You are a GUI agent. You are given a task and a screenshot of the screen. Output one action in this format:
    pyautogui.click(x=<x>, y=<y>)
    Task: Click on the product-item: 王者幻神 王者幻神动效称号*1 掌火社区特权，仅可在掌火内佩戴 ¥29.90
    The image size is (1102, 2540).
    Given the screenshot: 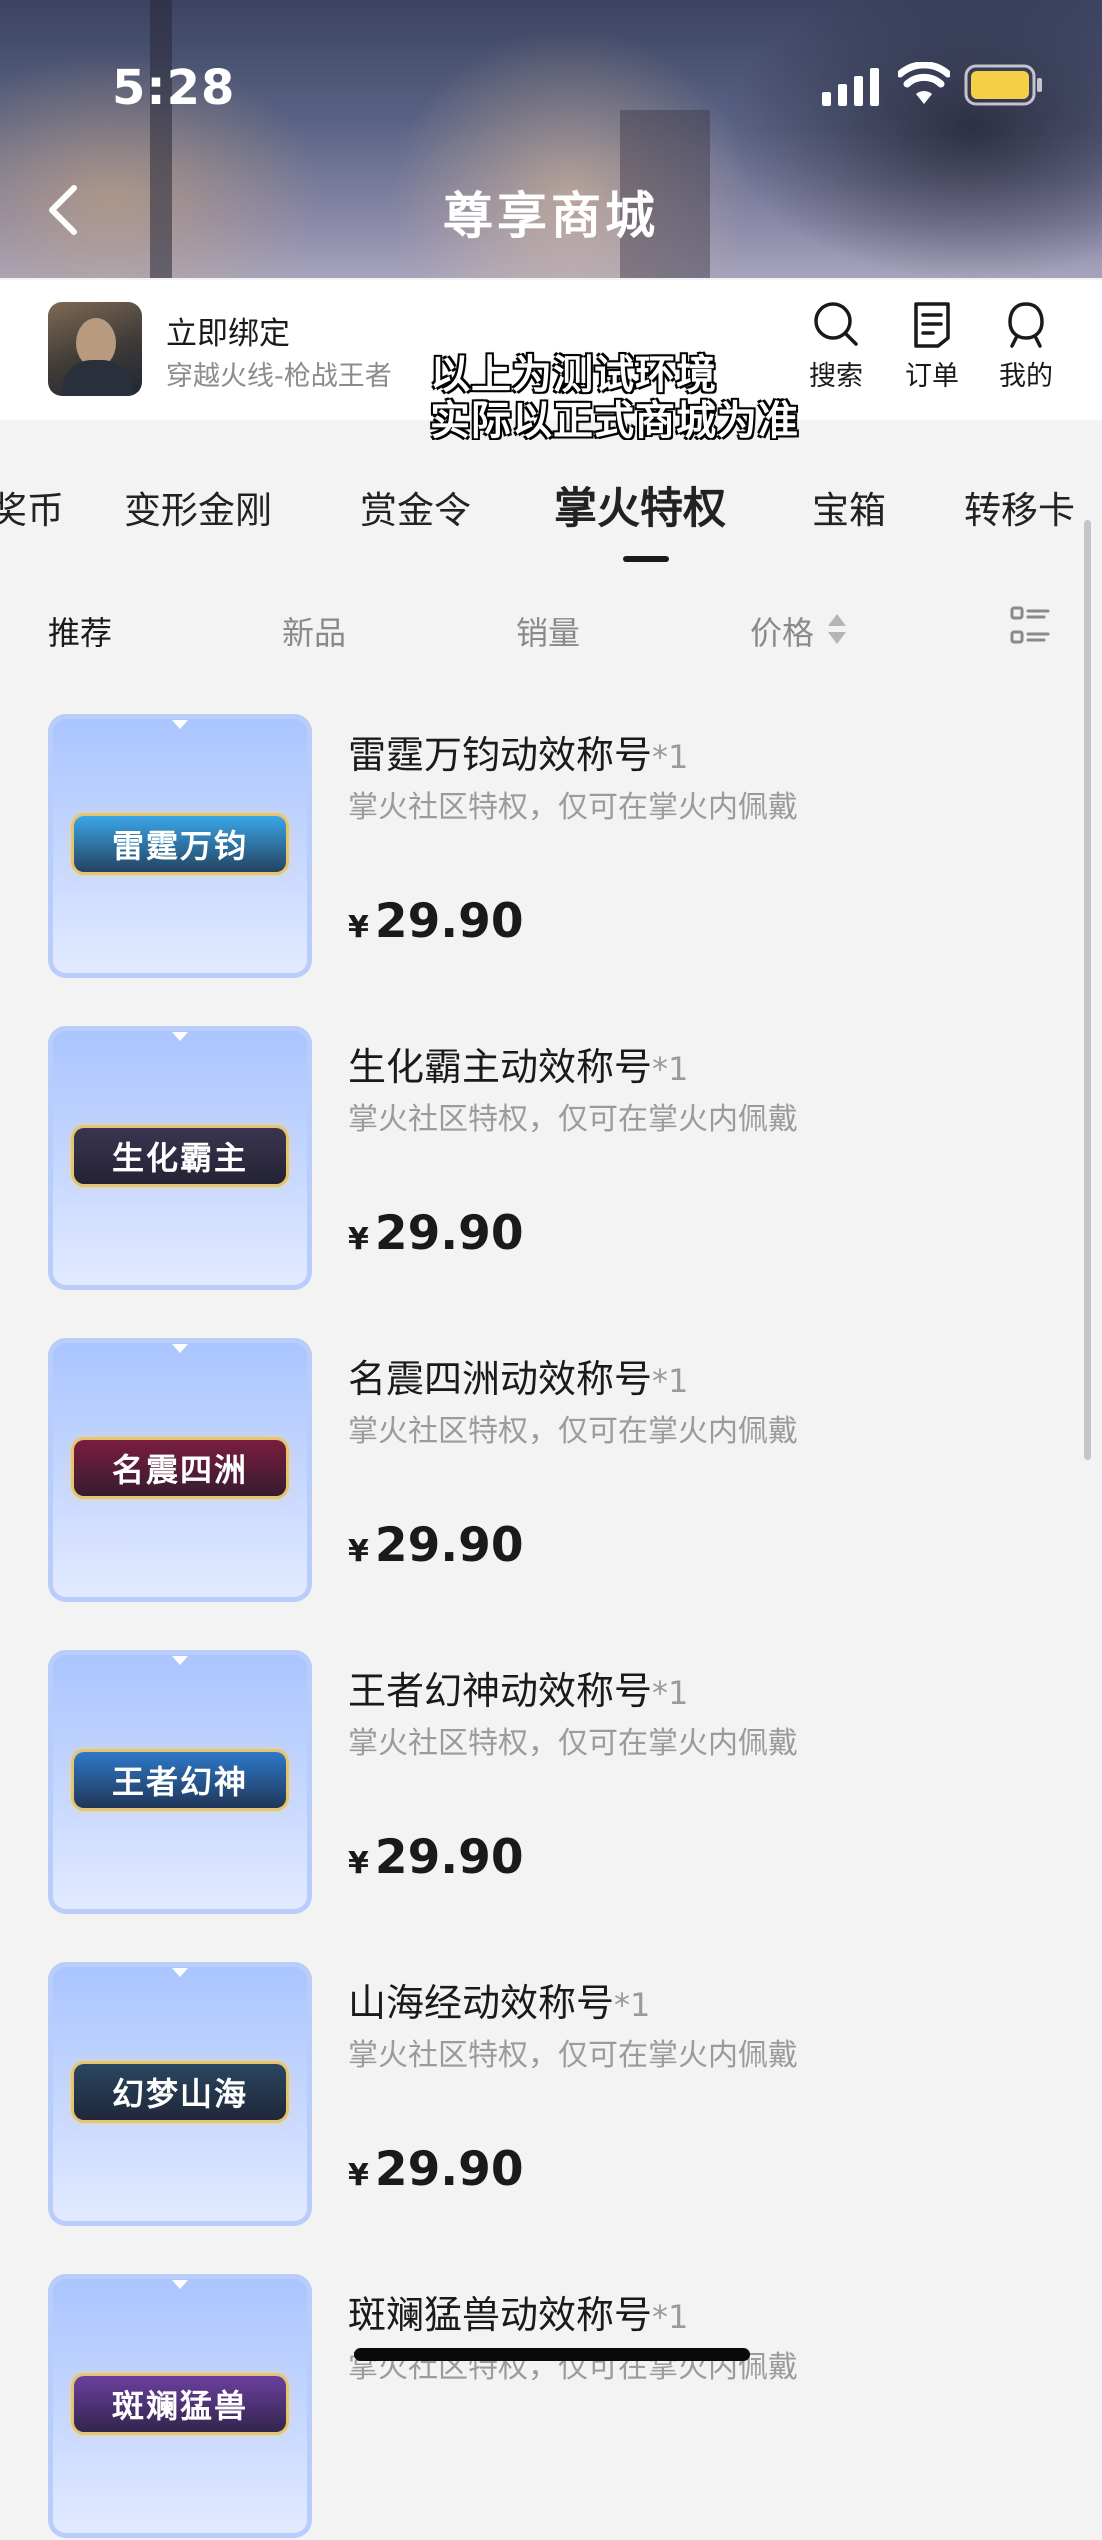 What is the action you would take?
    pyautogui.click(x=548, y=1783)
    